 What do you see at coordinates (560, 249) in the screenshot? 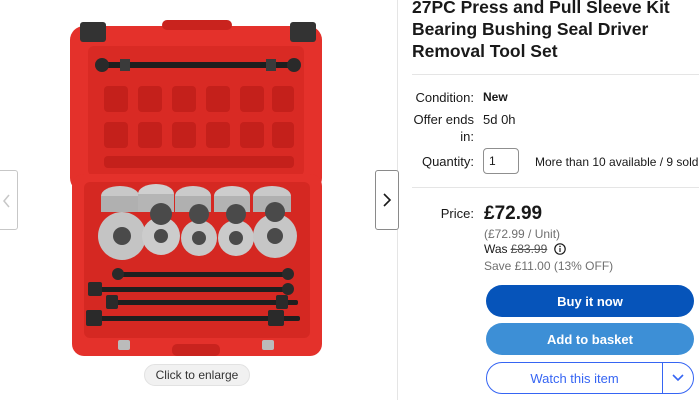
I see `info-icon` at bounding box center [560, 249].